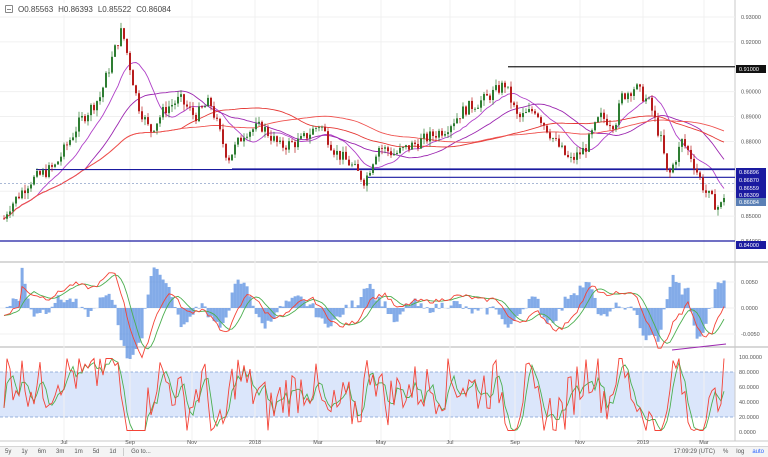 This screenshot has height=457, width=768. I want to click on symbol-icon, so click(9, 9).